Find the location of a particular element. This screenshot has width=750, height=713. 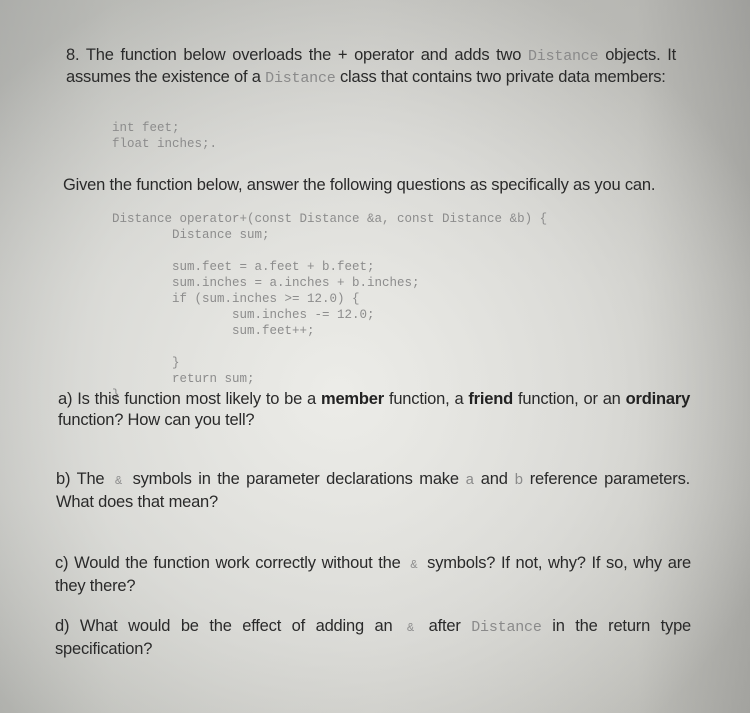

code-line: if (sum.inches >= 12.0) { is located at coordinates (236, 299).